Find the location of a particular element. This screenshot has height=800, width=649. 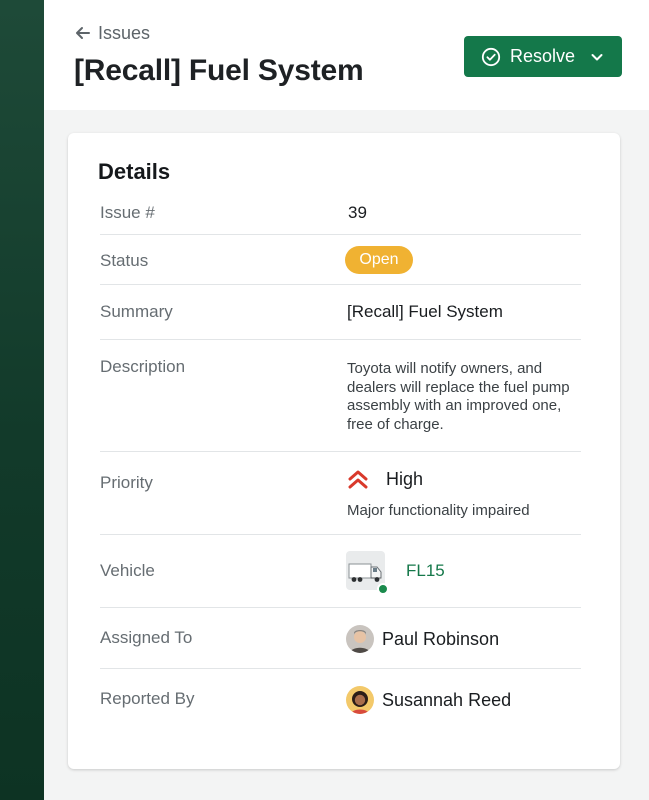

issue-number-label: Issue # is located at coordinates (127, 212).